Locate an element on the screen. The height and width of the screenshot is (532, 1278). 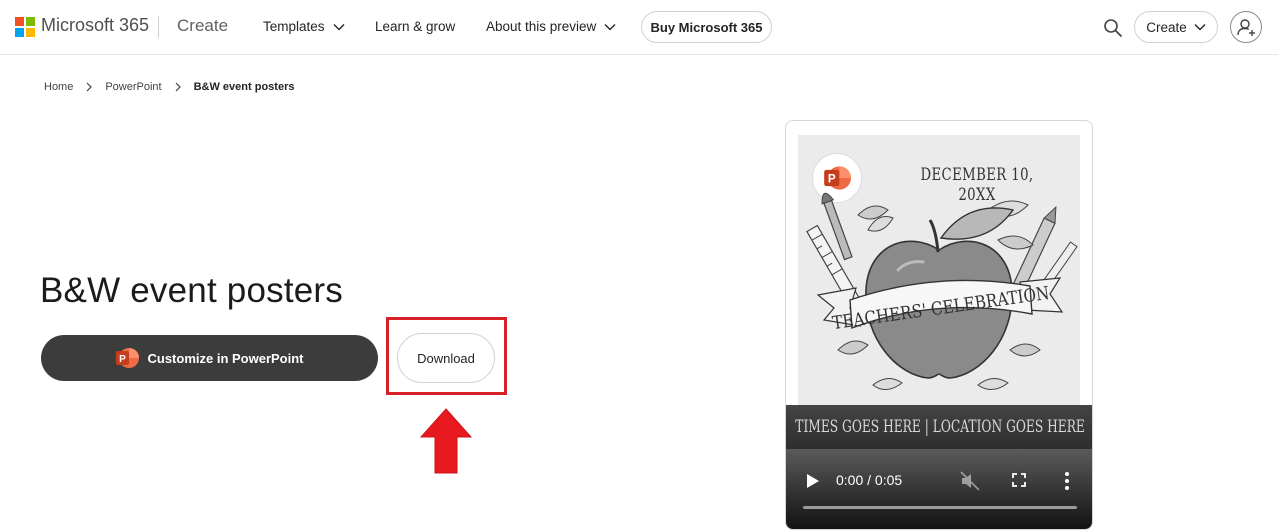
nav-about-preview: About this preview is located at coordinates (551, 26).